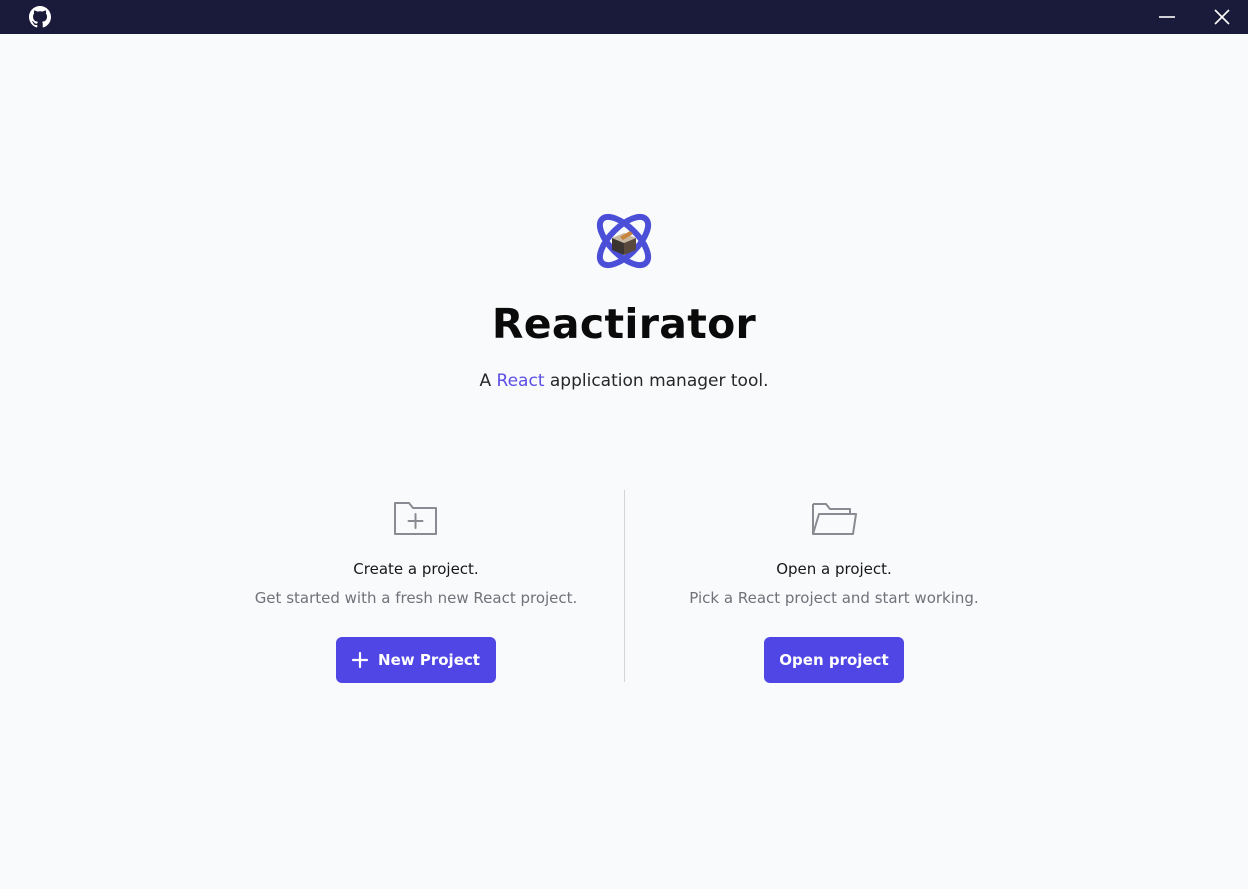 The height and width of the screenshot is (889, 1248). I want to click on create-project-heading: Create a project., so click(416, 569).